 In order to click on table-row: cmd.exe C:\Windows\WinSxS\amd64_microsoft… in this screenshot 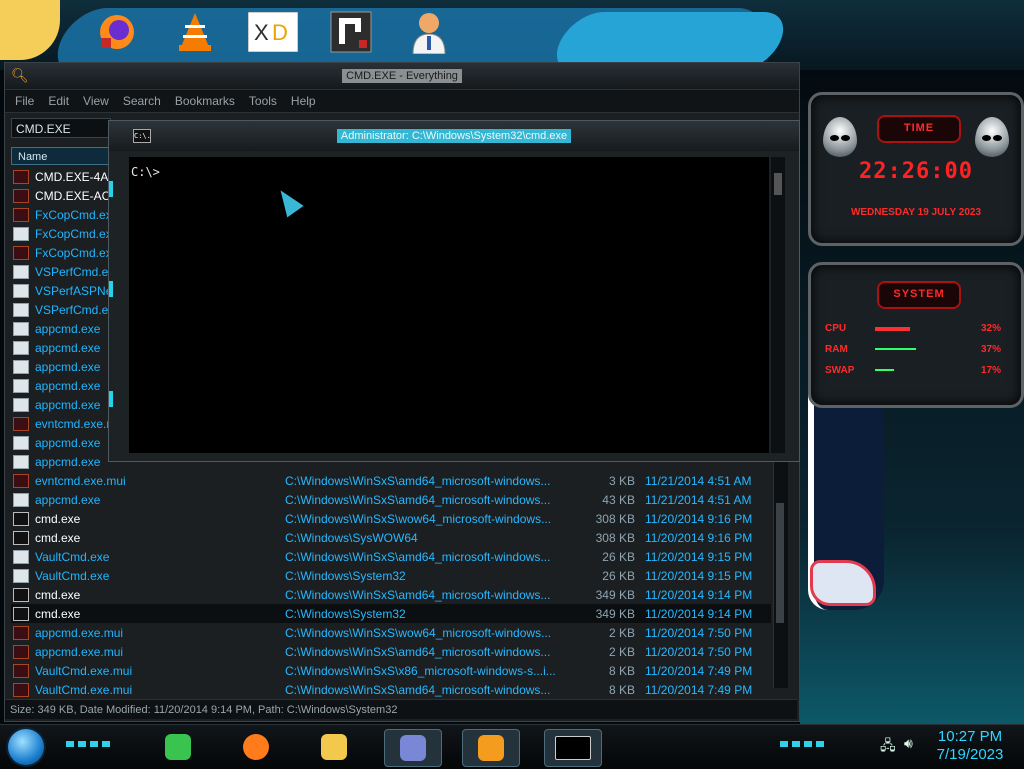, I will do `click(391, 594)`.